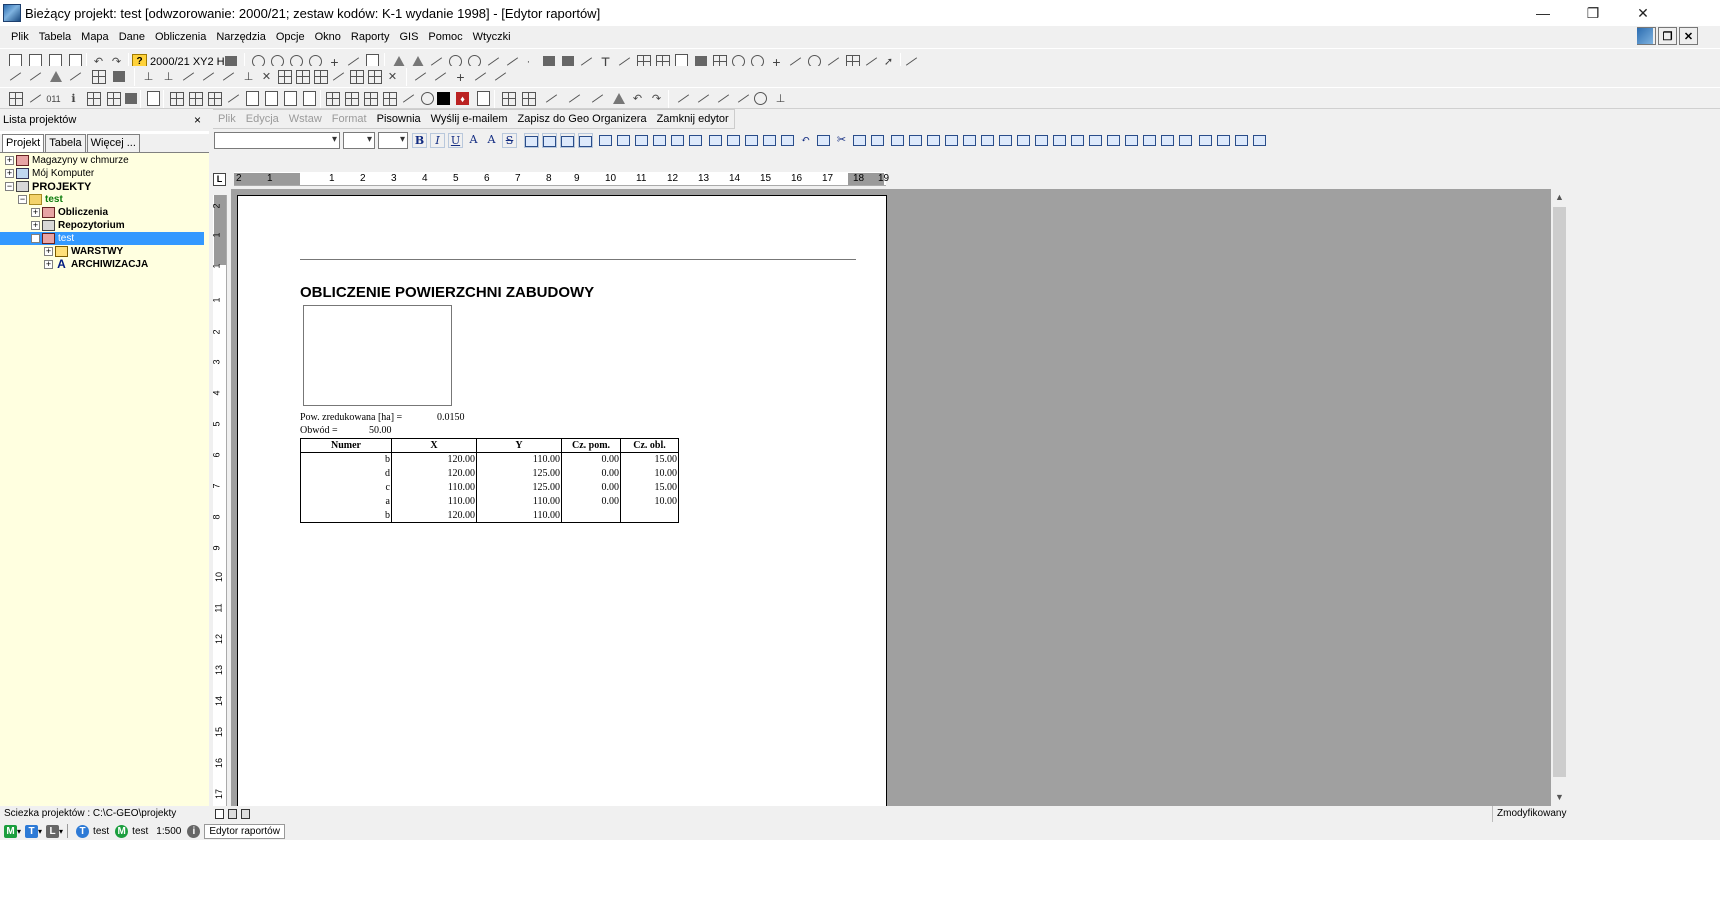 The height and width of the screenshot is (921, 1720). What do you see at coordinates (73, 98) in the screenshot?
I see `info-icon: ℹ` at bounding box center [73, 98].